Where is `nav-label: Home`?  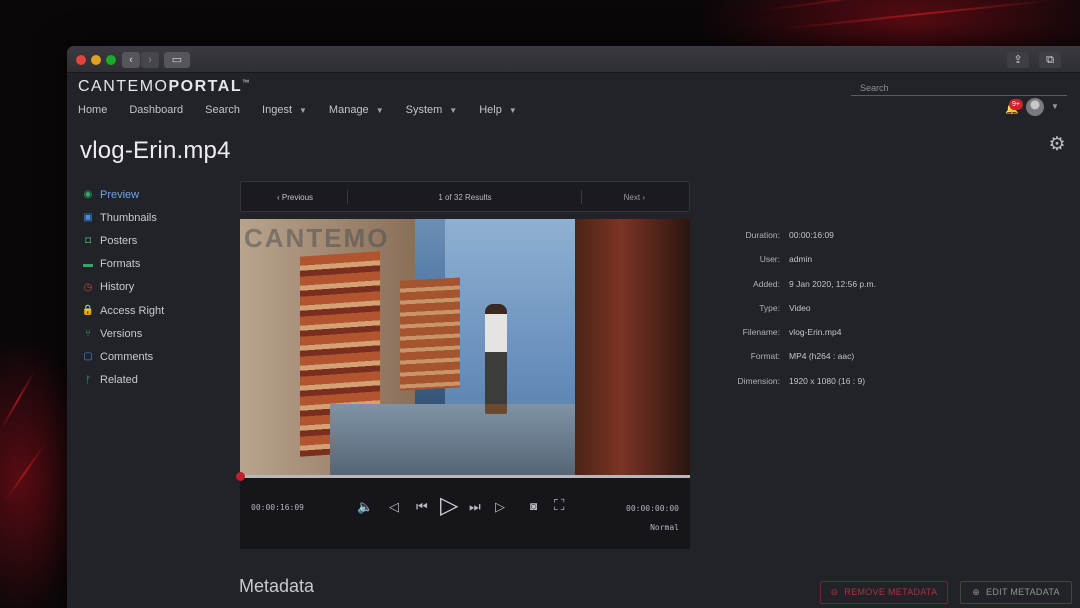 nav-label: Home is located at coordinates (93, 110).